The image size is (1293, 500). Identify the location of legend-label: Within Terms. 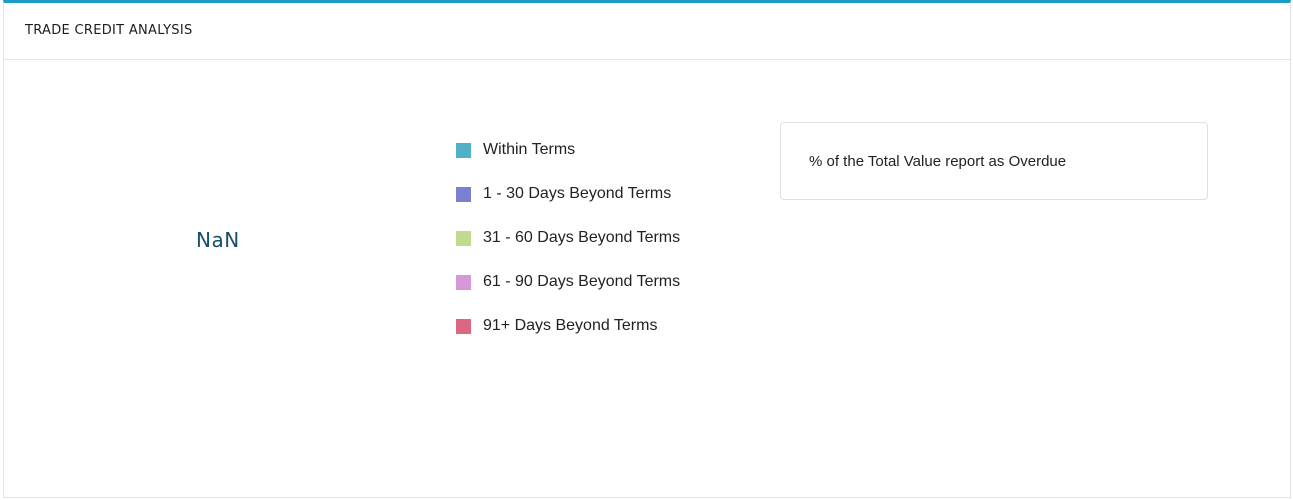
(529, 149).